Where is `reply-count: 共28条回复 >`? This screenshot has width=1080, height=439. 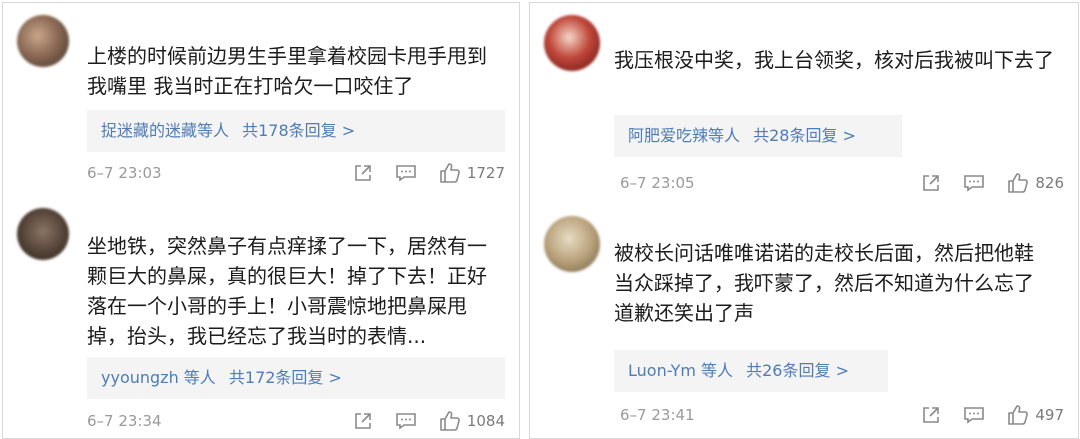
reply-count: 共28条回复 > is located at coordinates (804, 135).